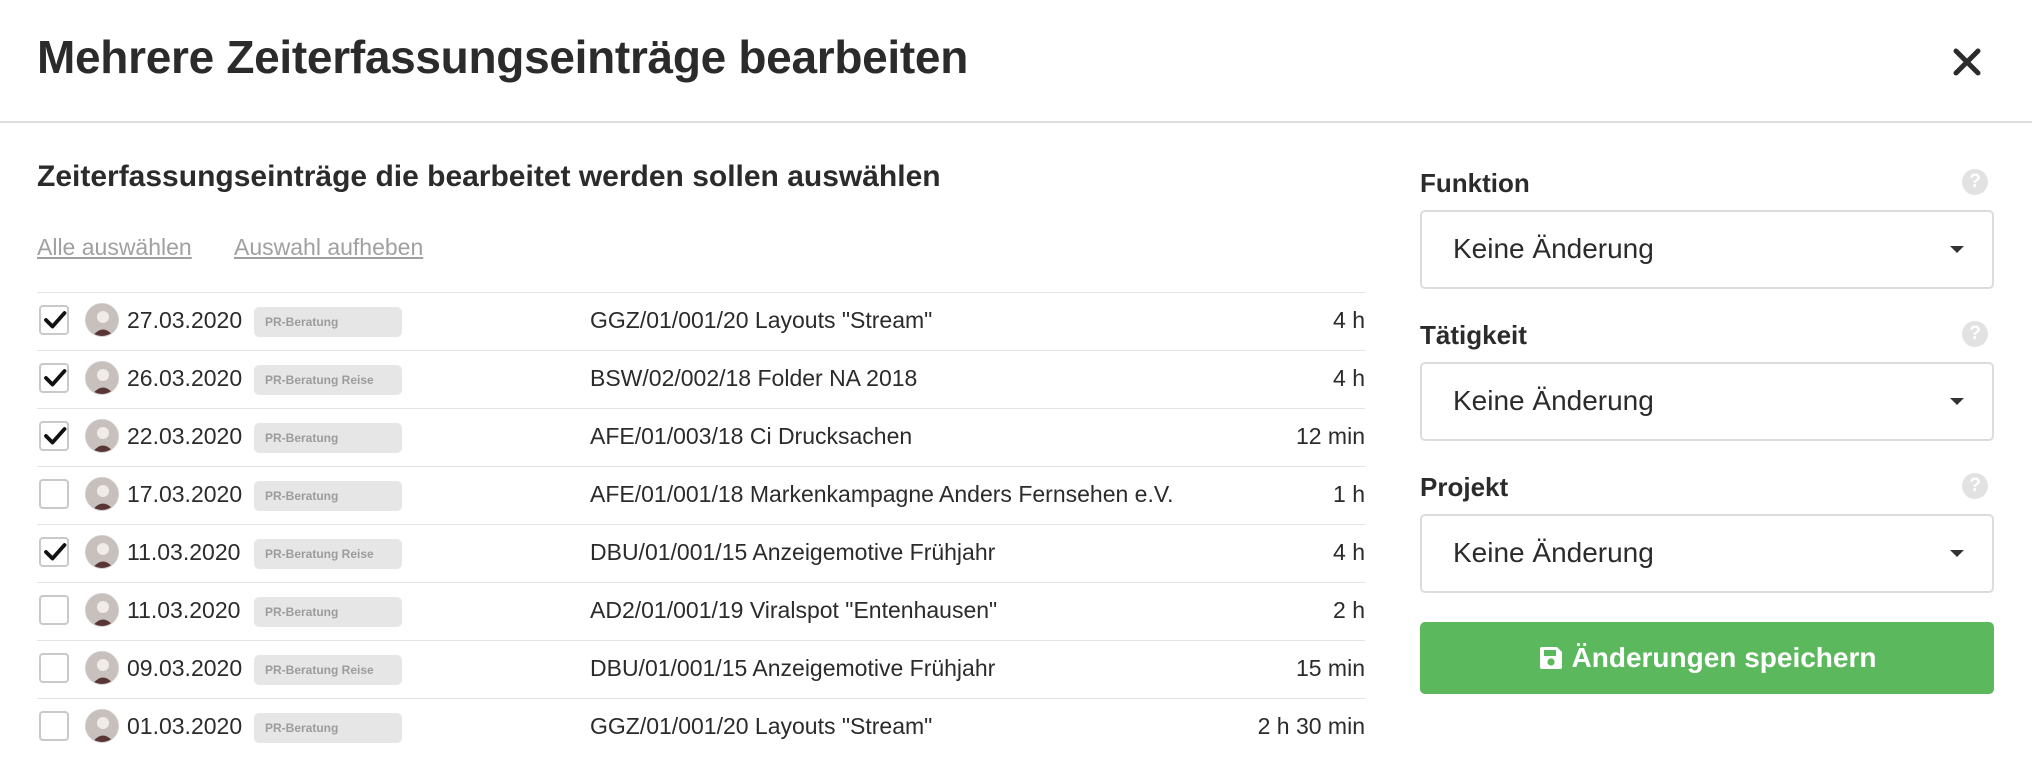 The height and width of the screenshot is (778, 2032). Describe the element at coordinates (185, 726) in the screenshot. I see `entry-date: 01.03.2020` at that location.